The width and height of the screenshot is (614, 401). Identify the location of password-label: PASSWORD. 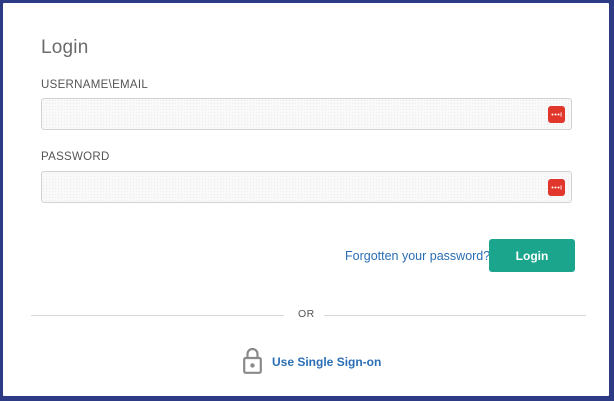
(75, 157).